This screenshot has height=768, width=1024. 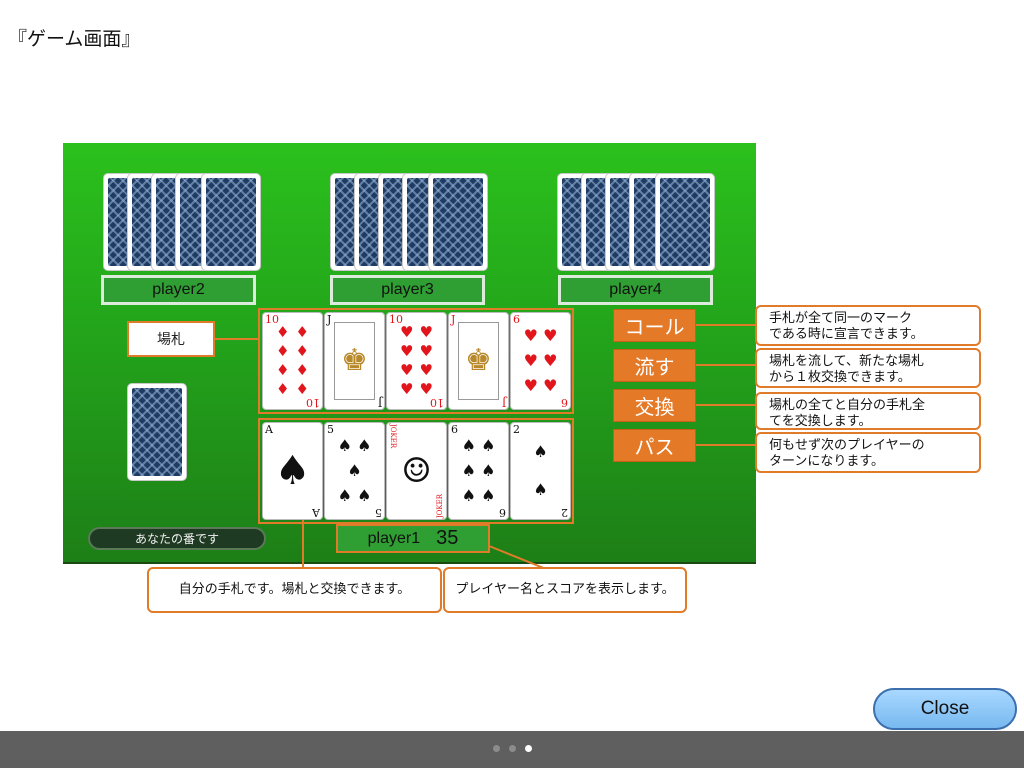 I want to click on pass-note-text: 何もせず次のプレイヤーの ターンになります。, so click(x=847, y=453).